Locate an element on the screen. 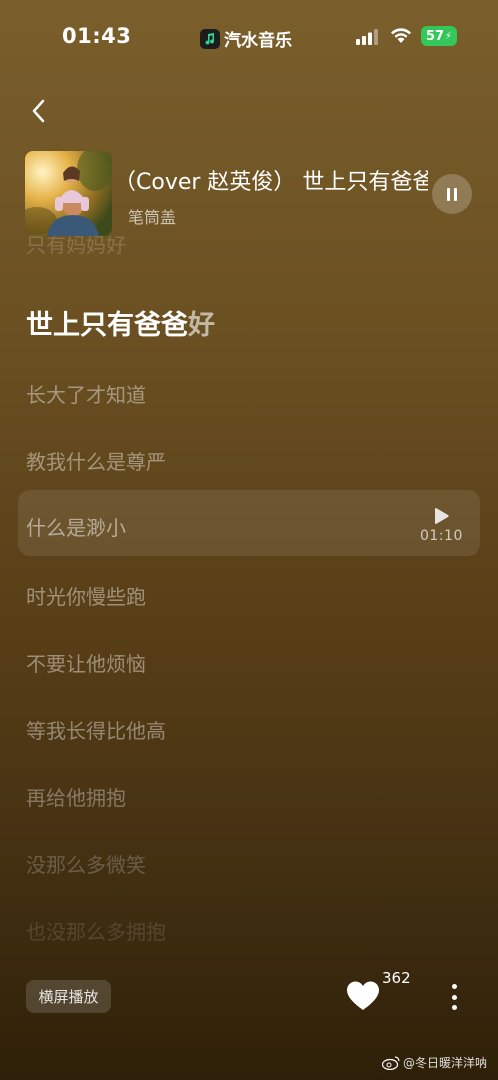 Image resolution: width=498 pixels, height=1080 pixels. status-bar: 01:43 汽水音乐 57 ⚡ is located at coordinates (249, 38).